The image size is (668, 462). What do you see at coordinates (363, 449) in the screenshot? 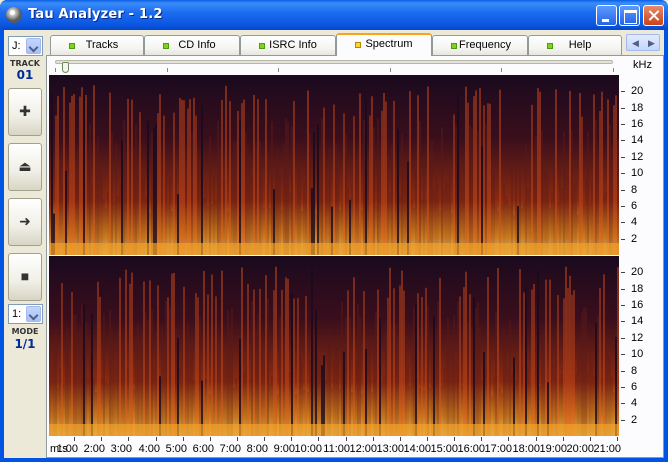
I see `time-tick-label: 12:00` at bounding box center [363, 449].